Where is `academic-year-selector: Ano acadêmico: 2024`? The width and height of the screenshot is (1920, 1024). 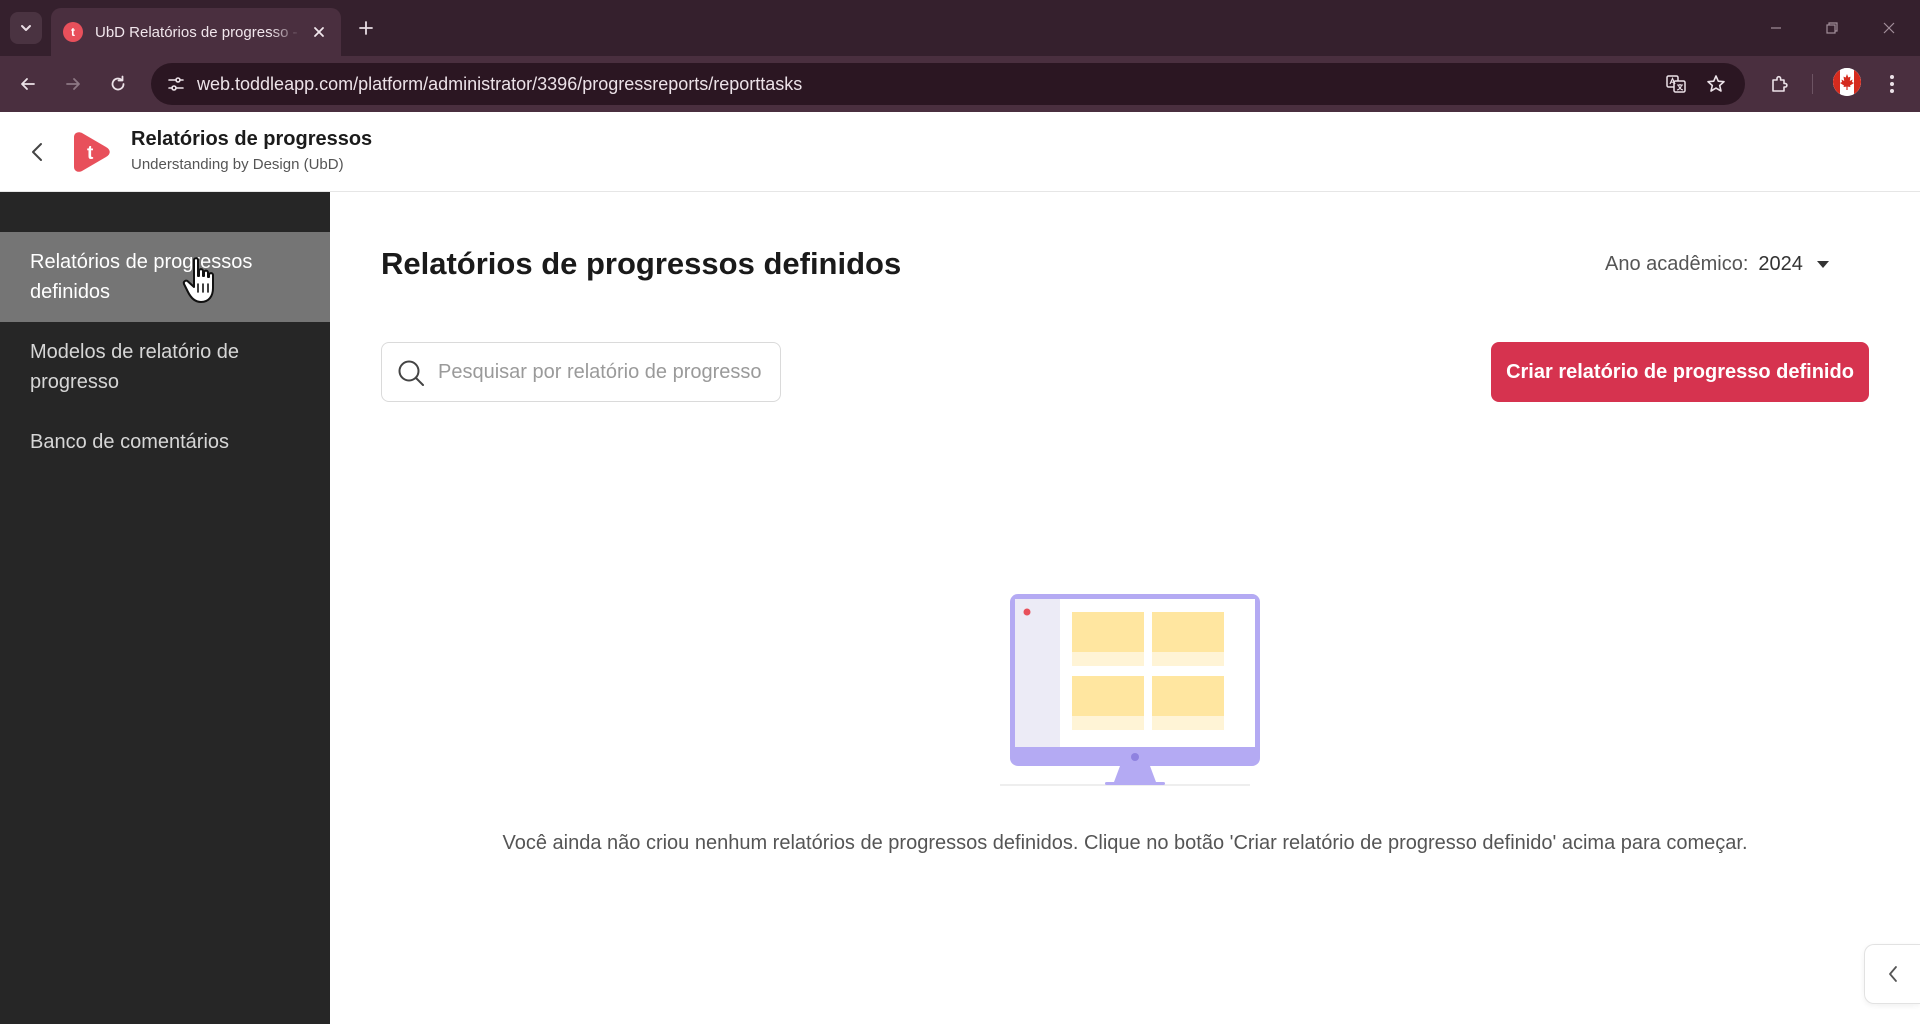
academic-year-selector: Ano acadêmico: 2024 is located at coordinates (1717, 264).